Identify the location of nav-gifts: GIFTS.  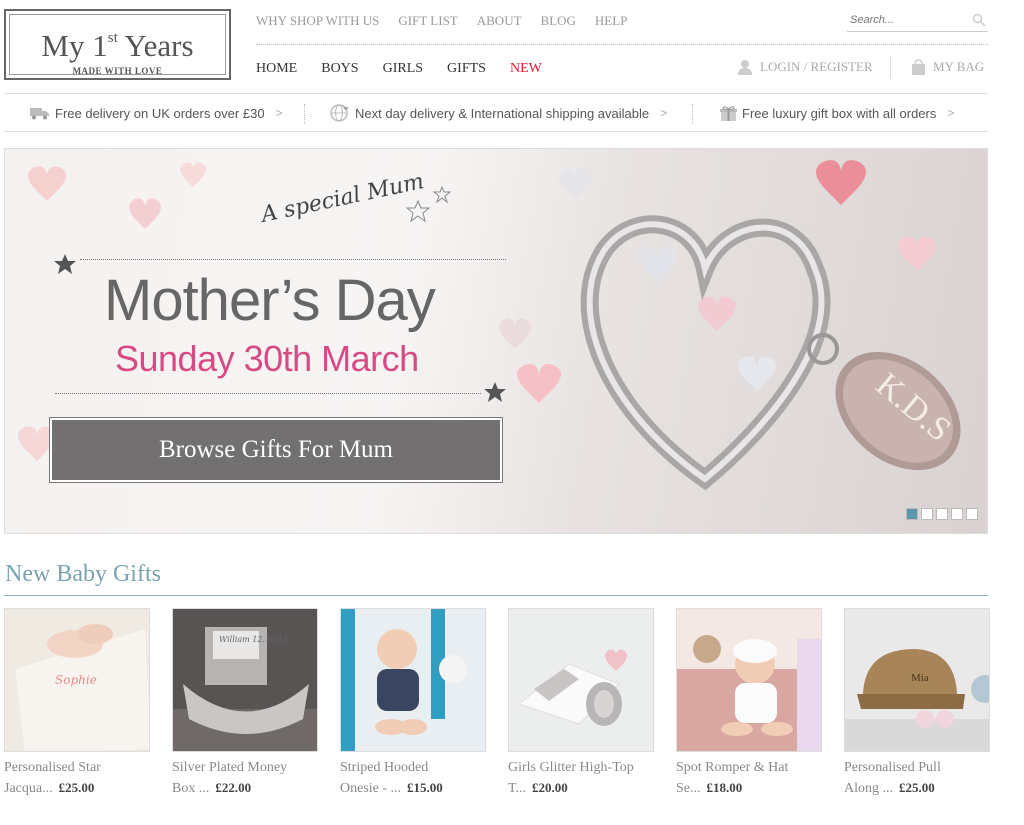
(466, 69).